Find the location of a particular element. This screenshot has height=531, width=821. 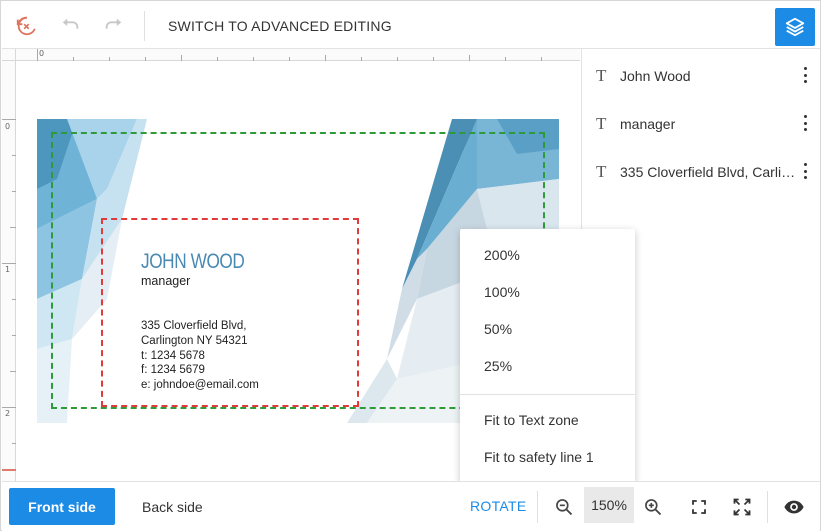

ruler-label: 2 is located at coordinates (8, 413).